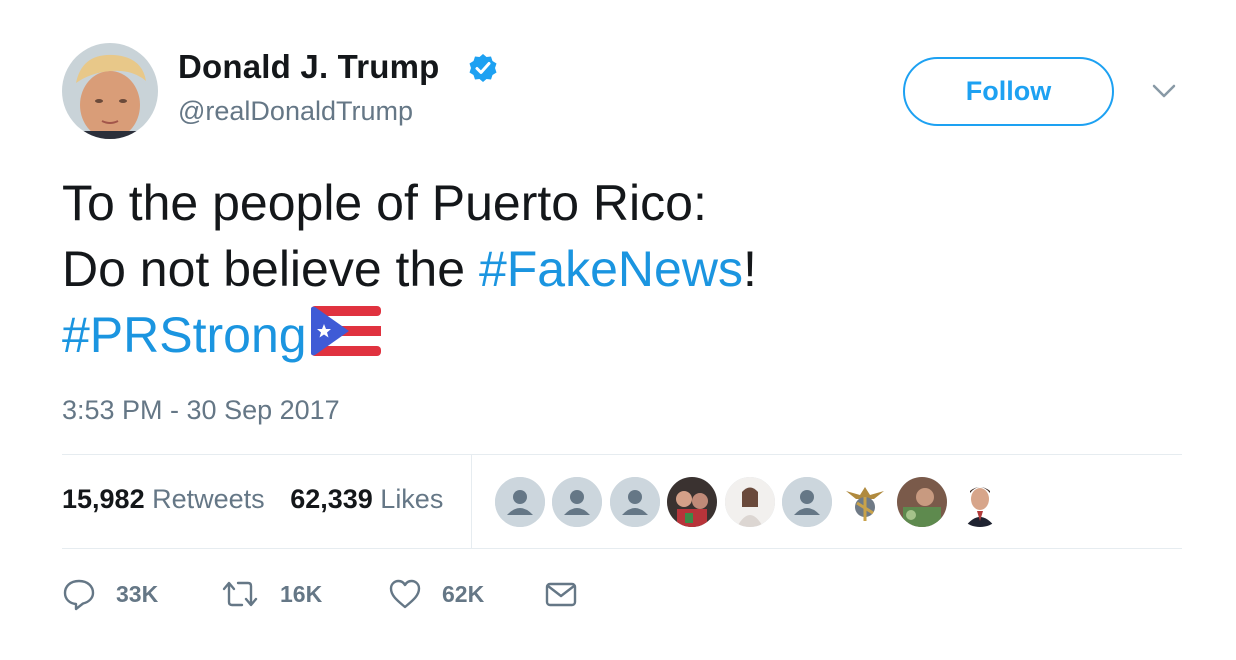 The height and width of the screenshot is (660, 1236). I want to click on envelope-icon, so click(561, 594).